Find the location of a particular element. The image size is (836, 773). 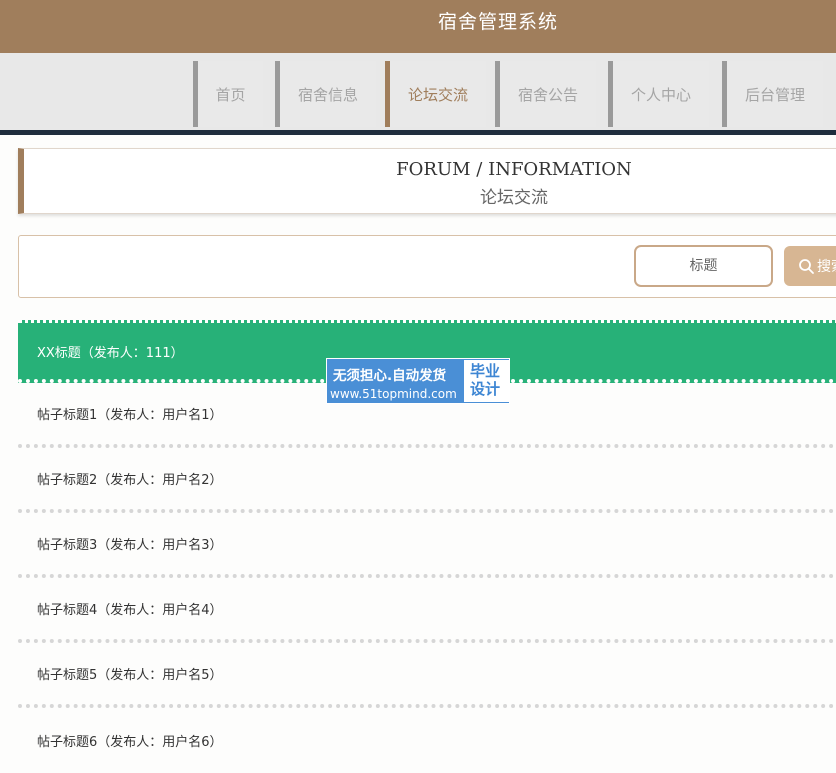

nav-item-label: 宿舍信息 is located at coordinates (327, 94).